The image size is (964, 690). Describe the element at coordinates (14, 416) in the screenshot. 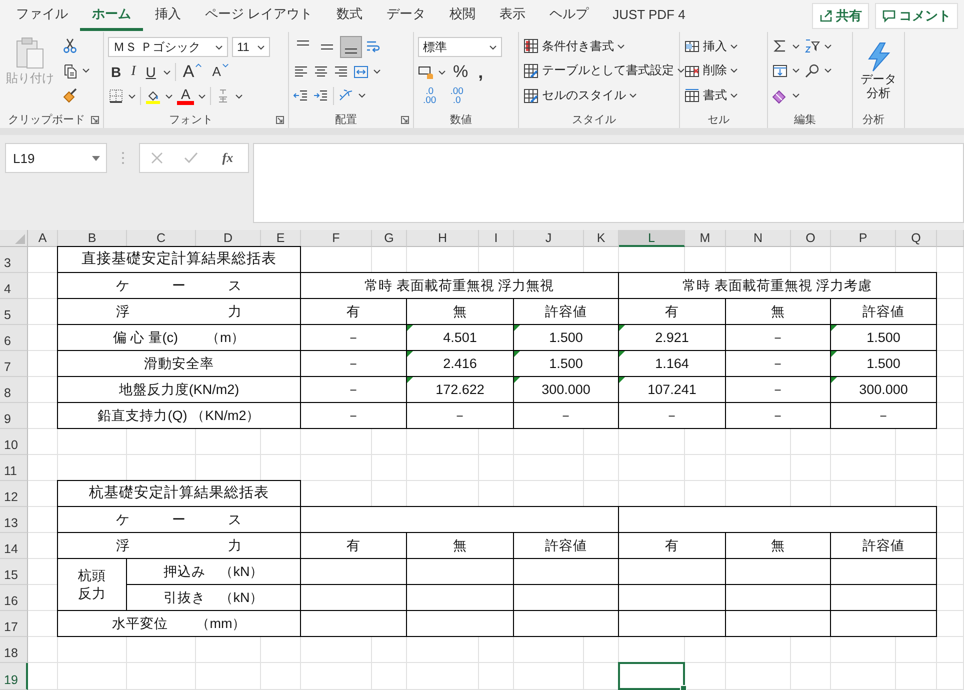

I see `row-header: 9` at that location.